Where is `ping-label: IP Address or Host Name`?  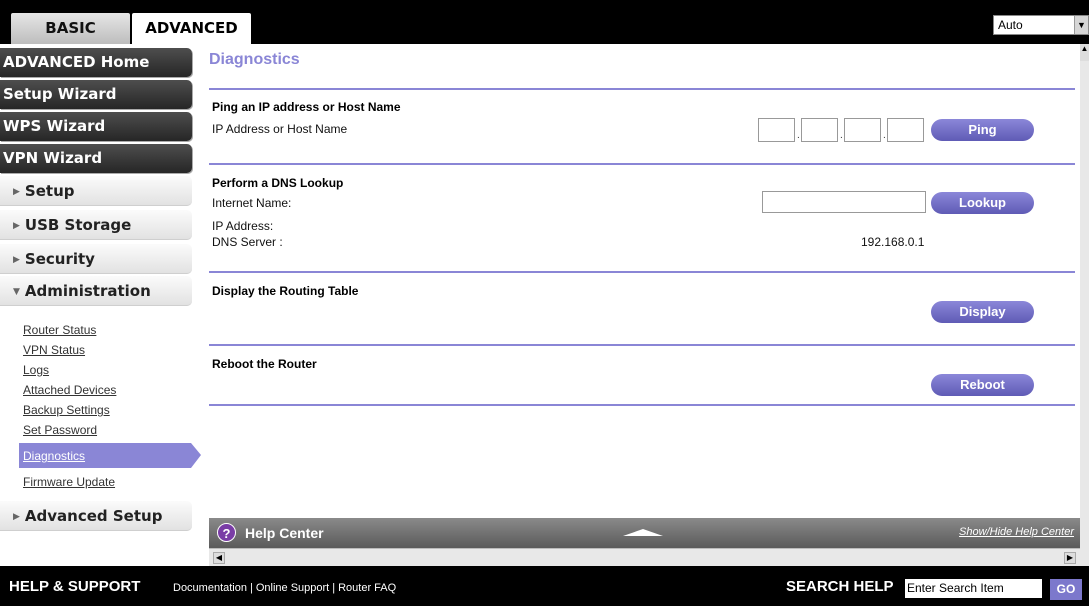
ping-label: IP Address or Host Name is located at coordinates (280, 129).